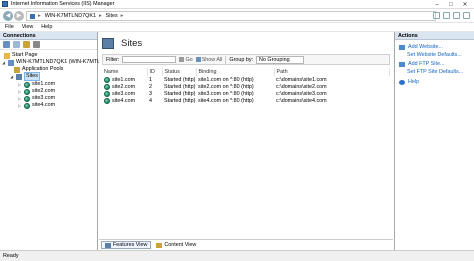 Image resolution: width=474 pixels, height=261 pixels. I want to click on table-header-row: Name ID Status Binding Path, so click(246, 72).